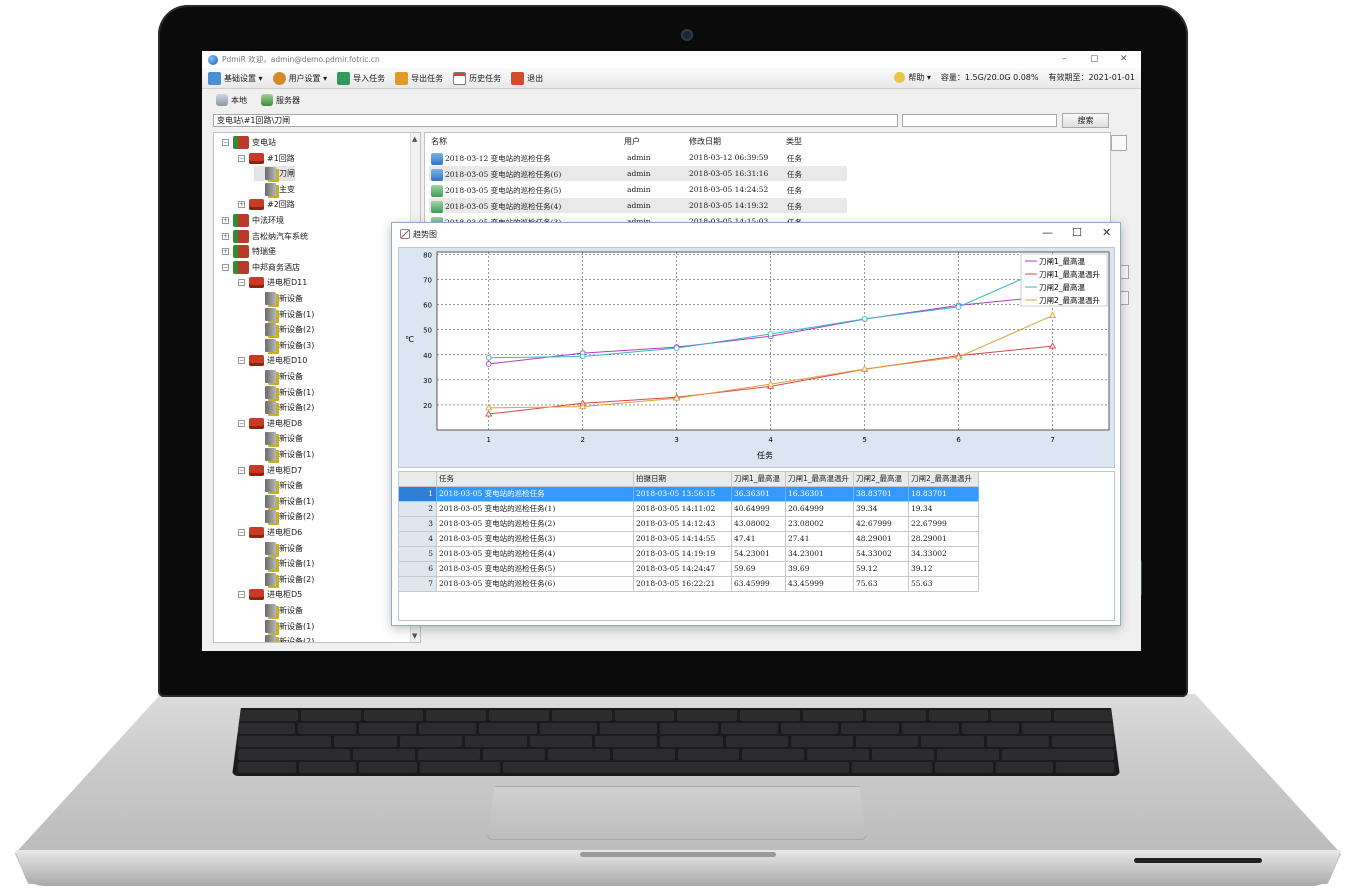 This screenshot has height=895, width=1356. I want to click on help-button: 帮助 ▾, so click(912, 77).